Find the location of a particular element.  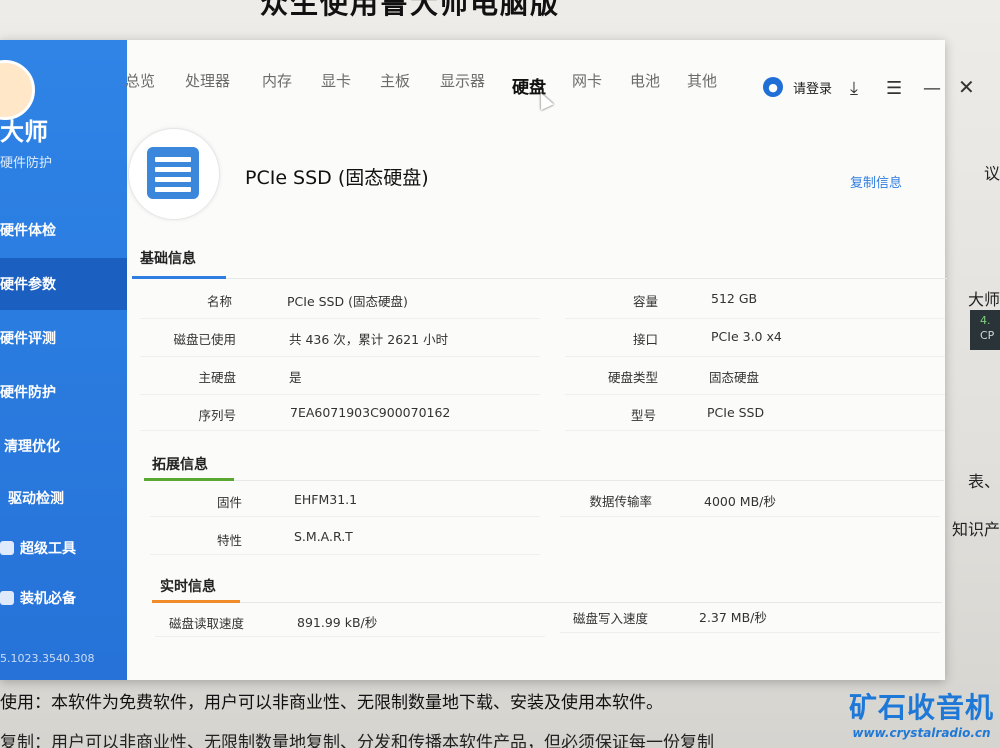

ssd-icon is located at coordinates (173, 173).